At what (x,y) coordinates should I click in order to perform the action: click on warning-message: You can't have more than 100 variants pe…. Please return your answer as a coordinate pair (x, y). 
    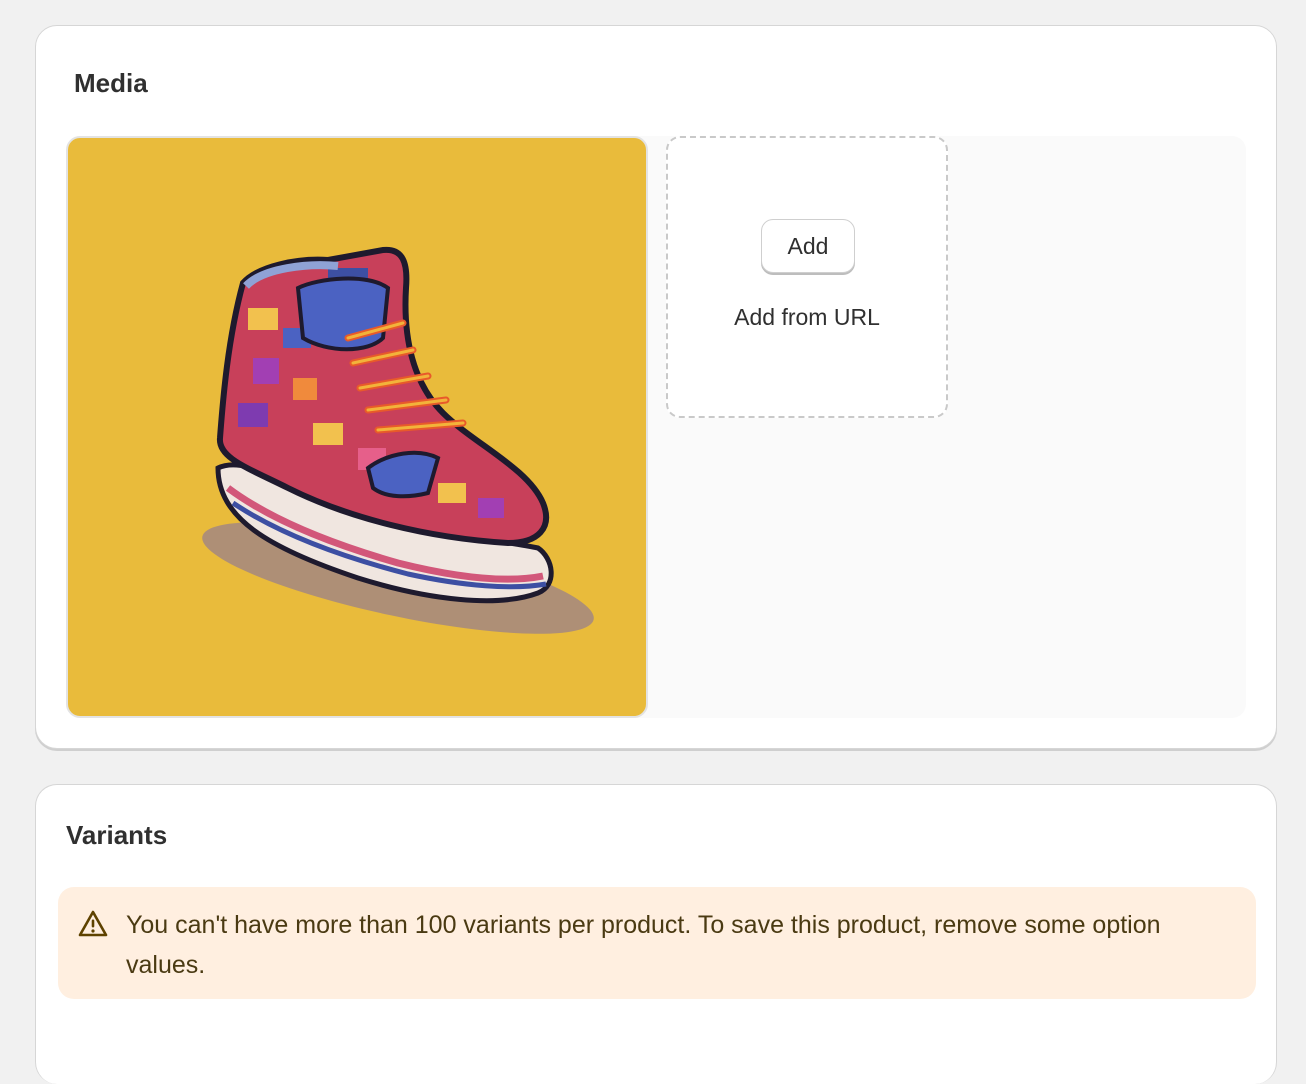
    Looking at the image, I should click on (643, 945).